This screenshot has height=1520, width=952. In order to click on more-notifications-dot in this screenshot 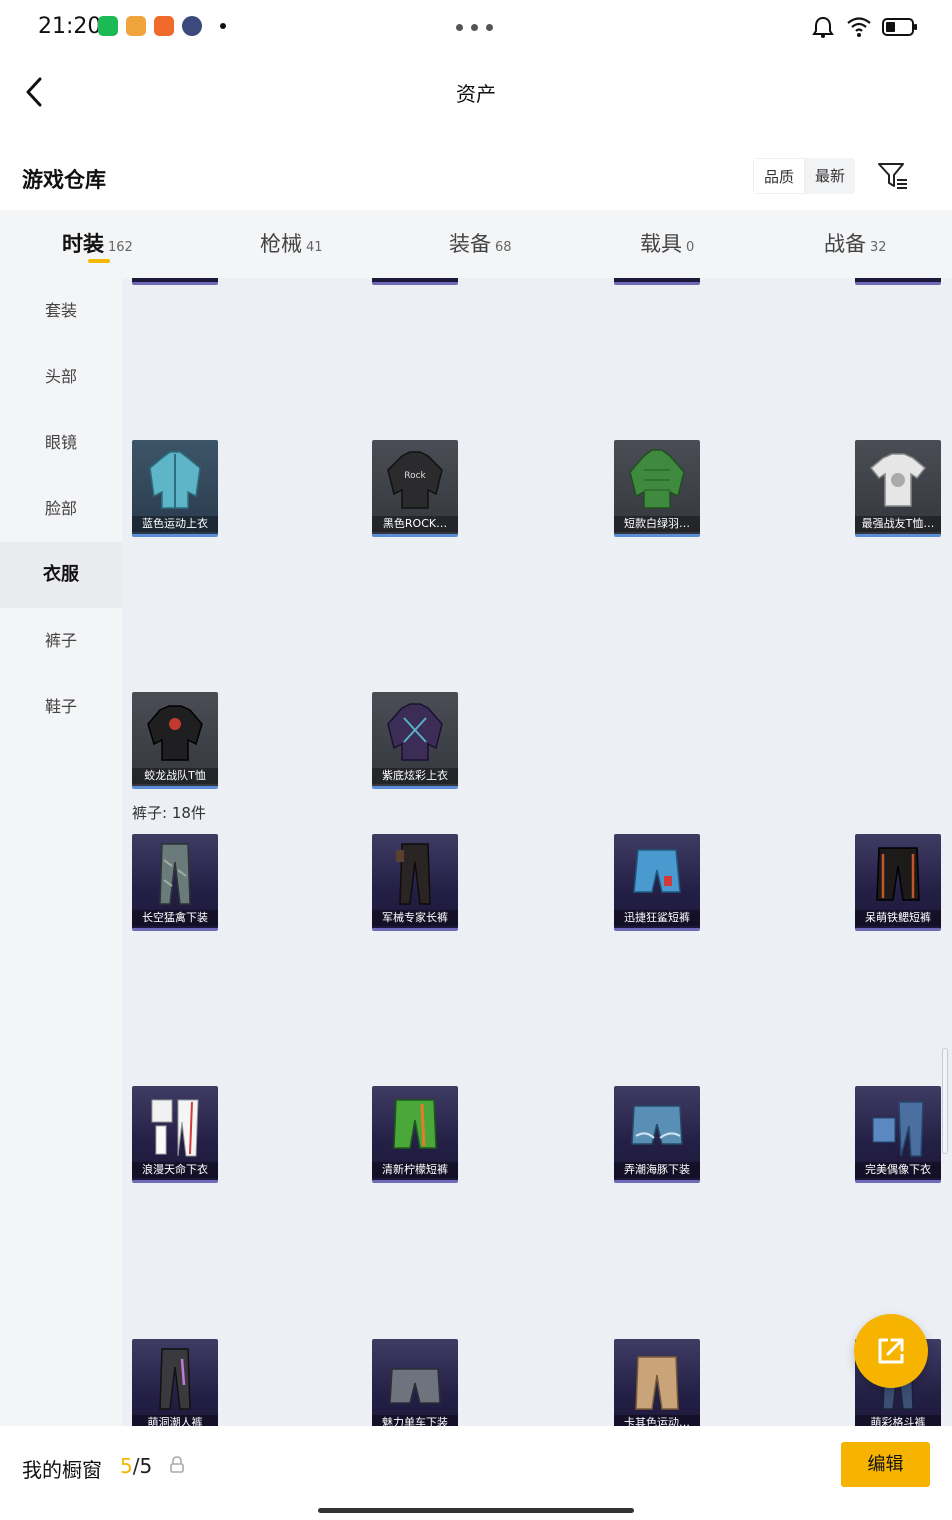, I will do `click(223, 26)`.